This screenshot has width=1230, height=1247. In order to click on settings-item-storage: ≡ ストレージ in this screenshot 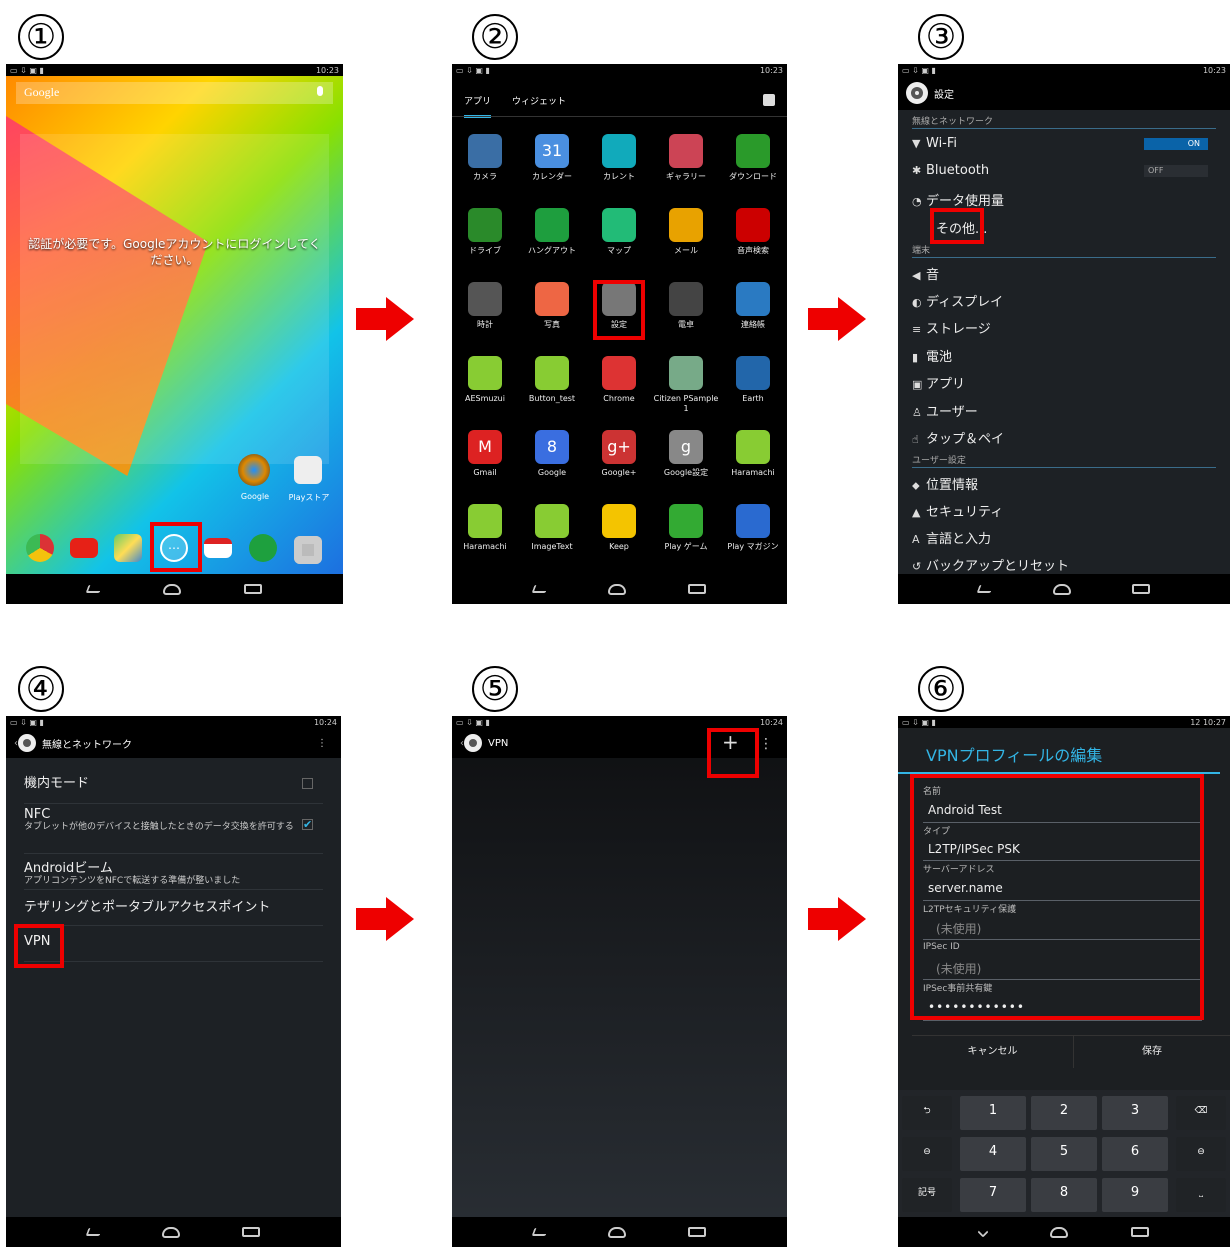, I will do `click(951, 327)`.